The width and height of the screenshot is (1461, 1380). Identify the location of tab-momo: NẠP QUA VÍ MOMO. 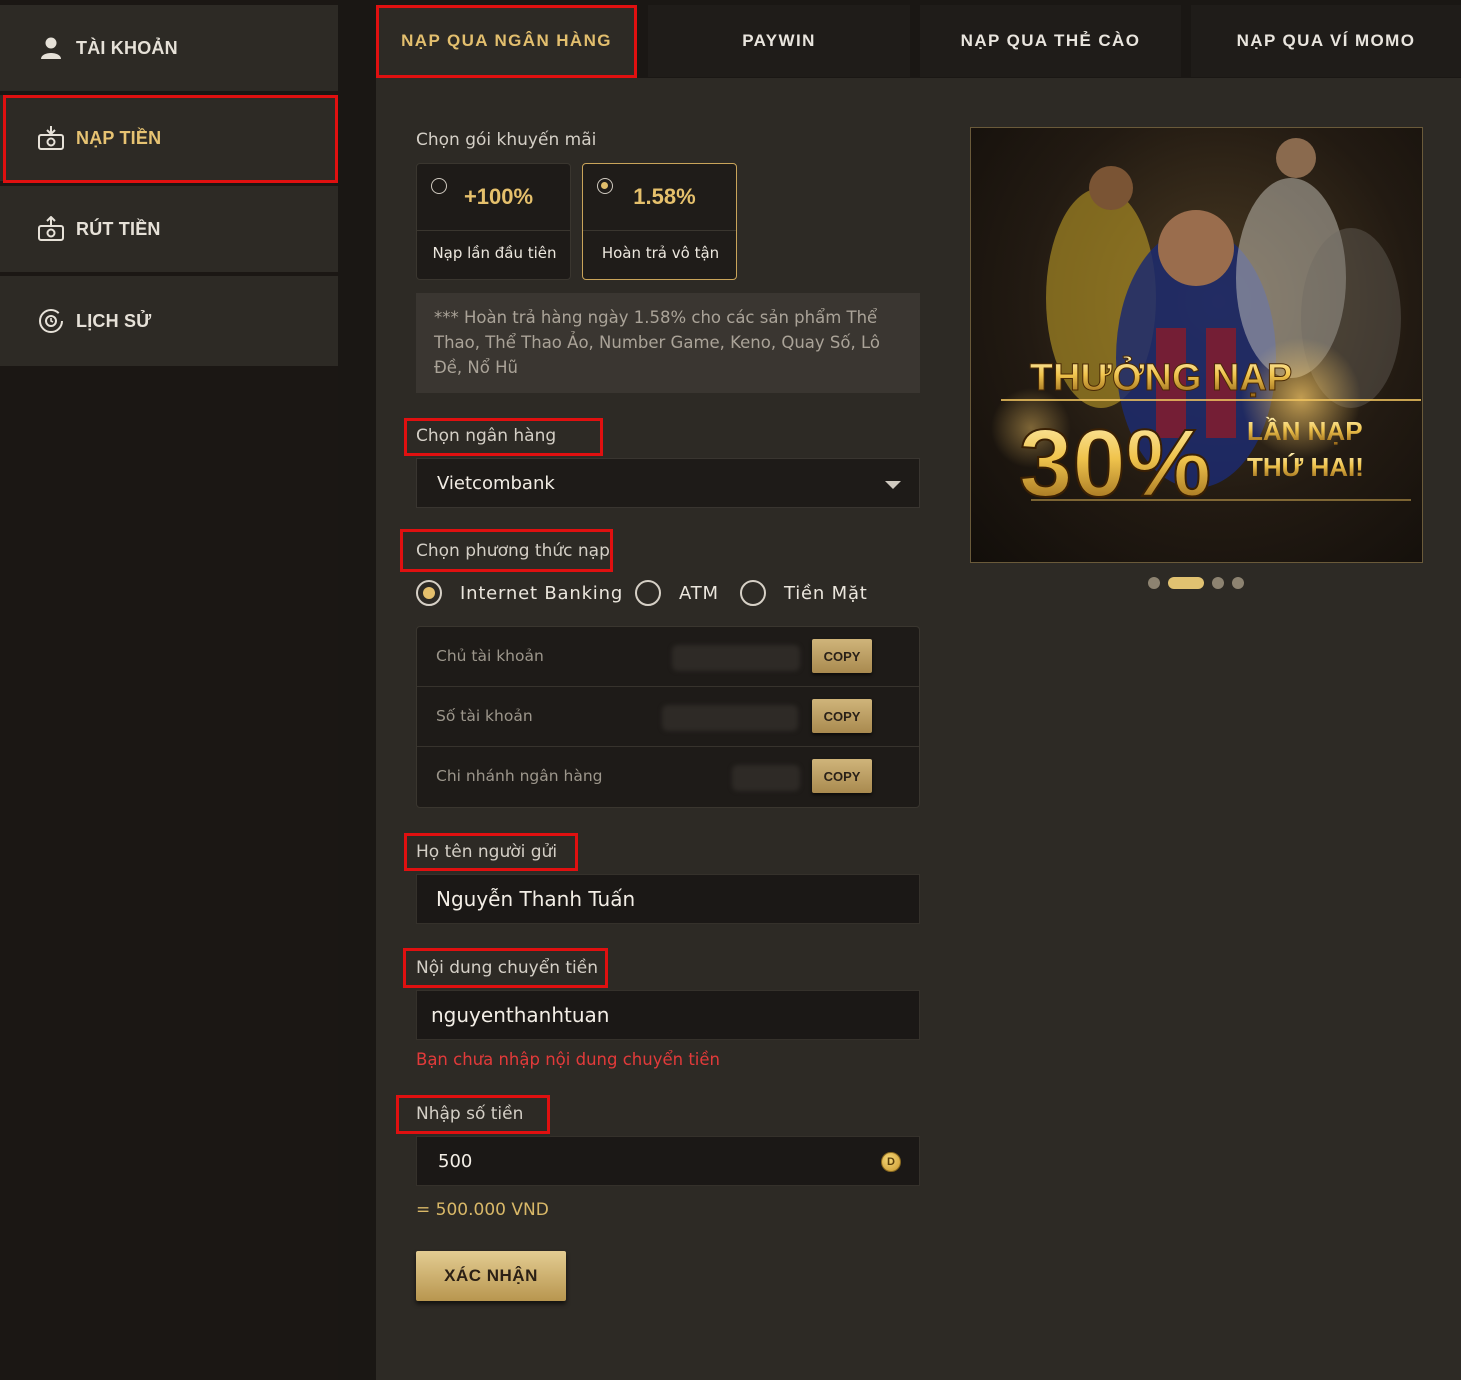
(1326, 41).